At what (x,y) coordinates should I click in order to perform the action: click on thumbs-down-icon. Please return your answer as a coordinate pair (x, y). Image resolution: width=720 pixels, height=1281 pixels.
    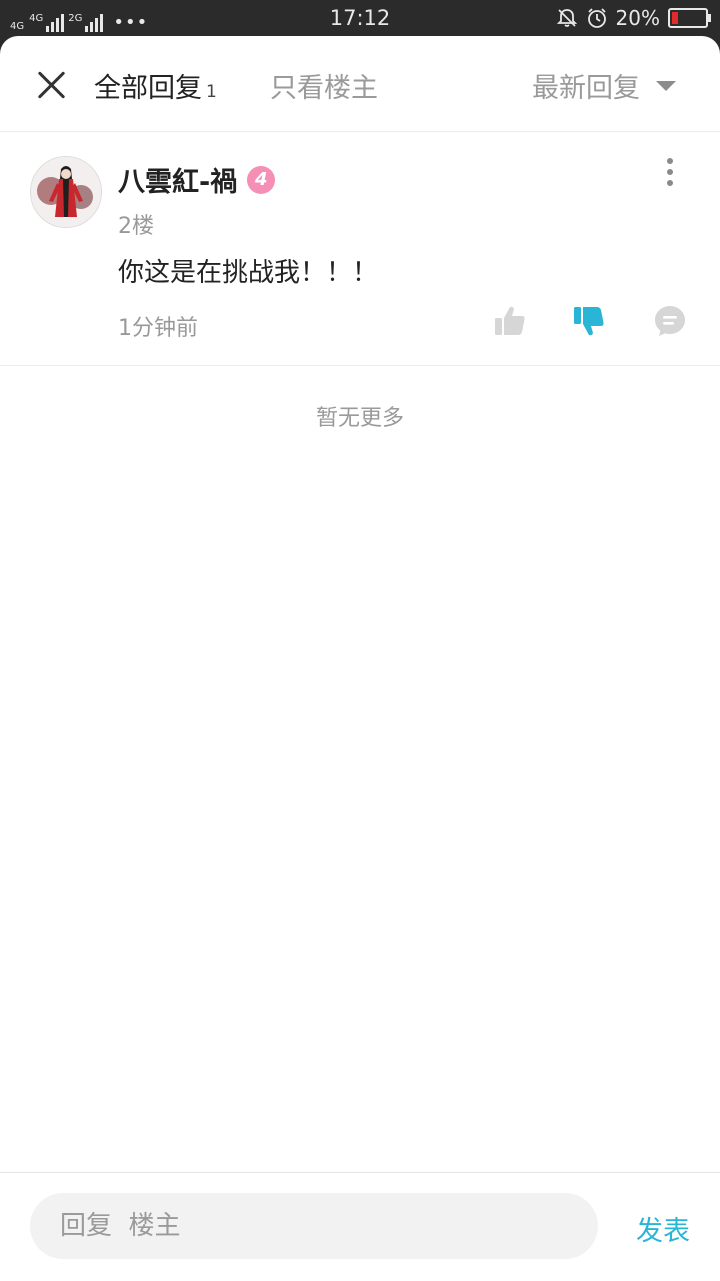
    Looking at the image, I should click on (589, 321).